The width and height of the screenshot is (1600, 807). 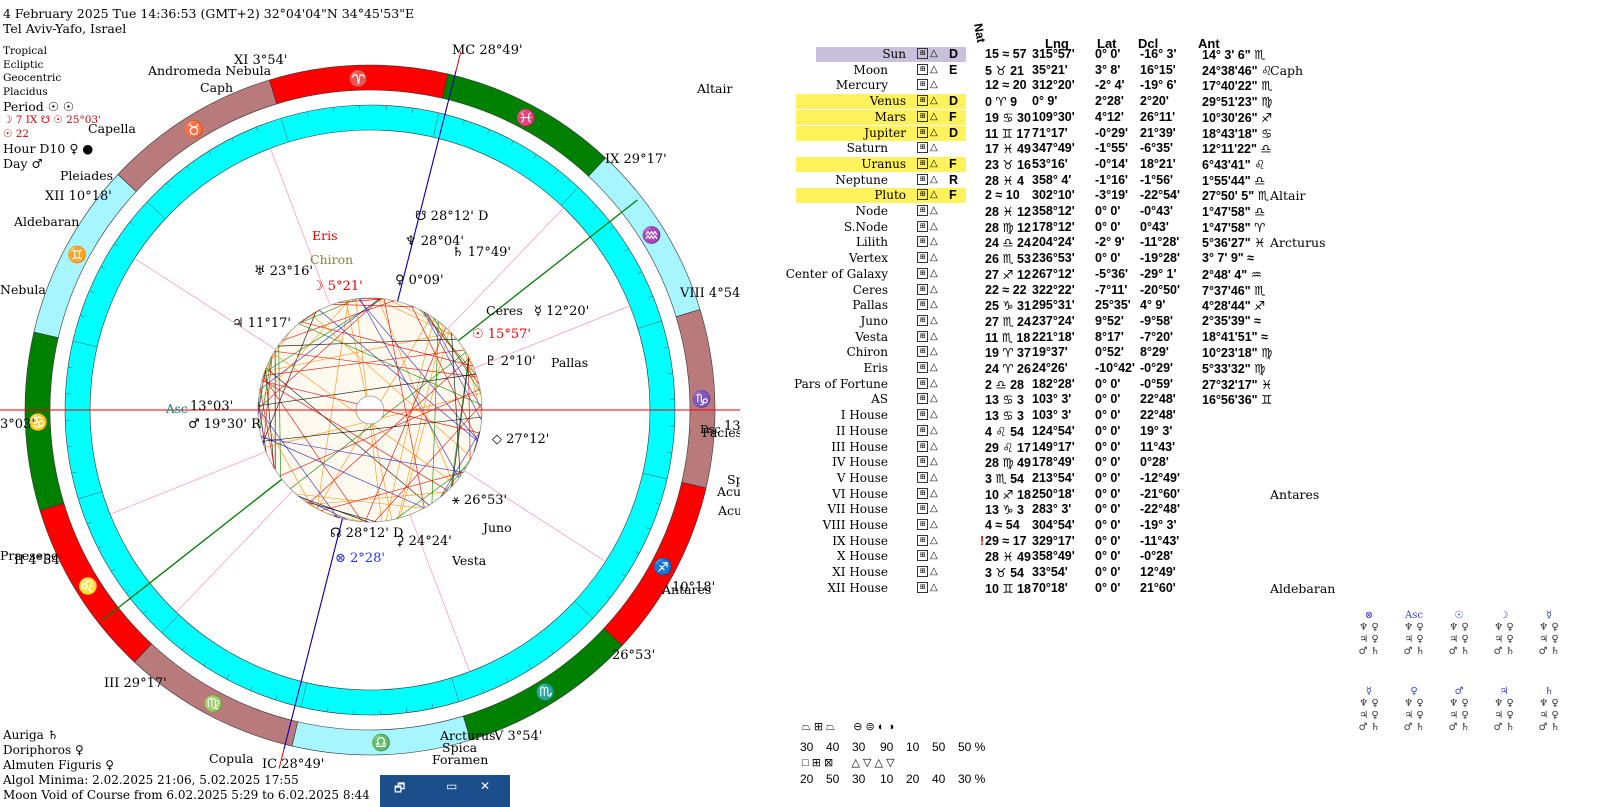 I want to click on table-row: AS ⊞ △ 13 ♋ 3 103° 3' 0° 0' 22°48' 16°56'36" ♊, so click(x=1050, y=400).